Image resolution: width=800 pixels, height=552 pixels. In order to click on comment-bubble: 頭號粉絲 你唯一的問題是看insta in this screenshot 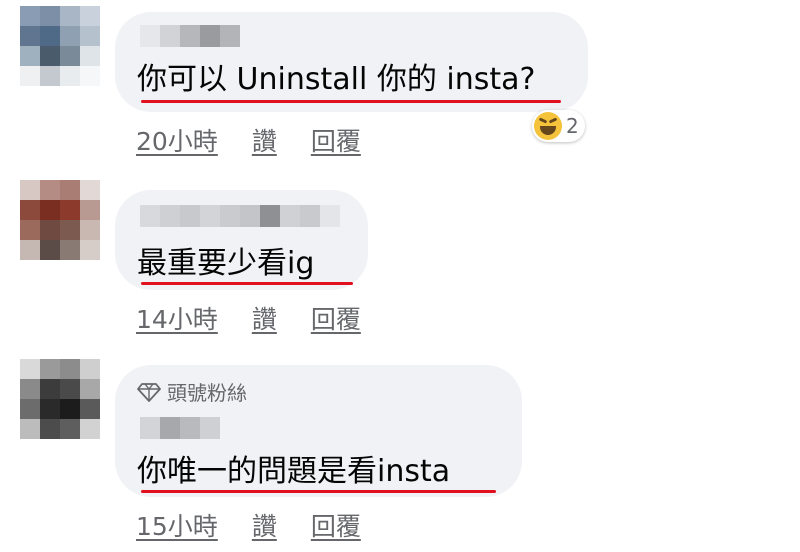, I will do `click(318, 431)`.